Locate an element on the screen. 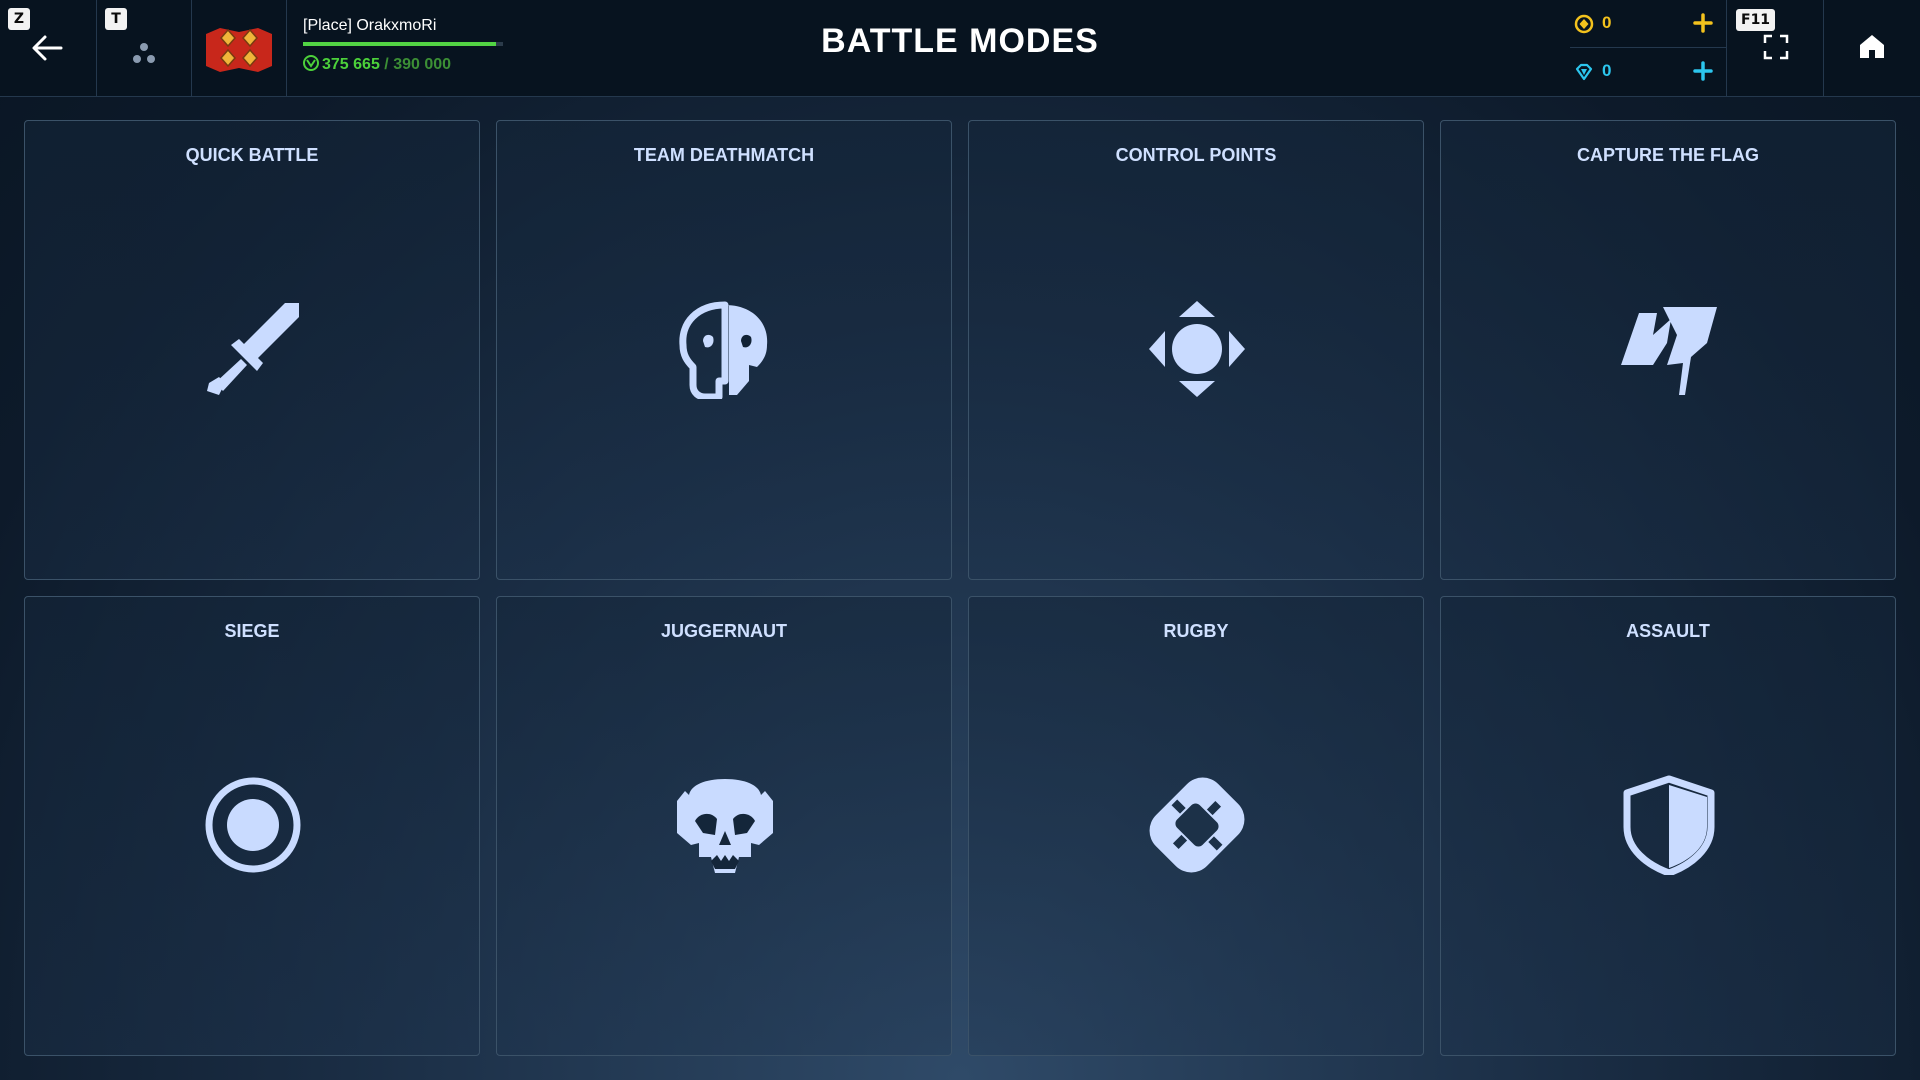 This screenshot has height=1080, width=1920. mode-card-capture-the-flag: CAPTURE THE FLAG is located at coordinates (1668, 350).